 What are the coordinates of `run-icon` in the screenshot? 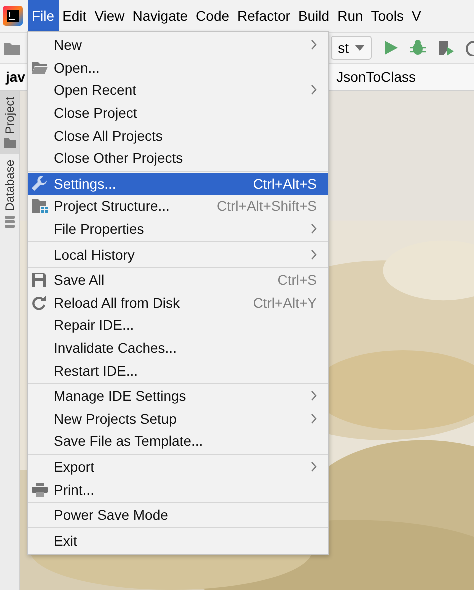 It's located at (391, 48).